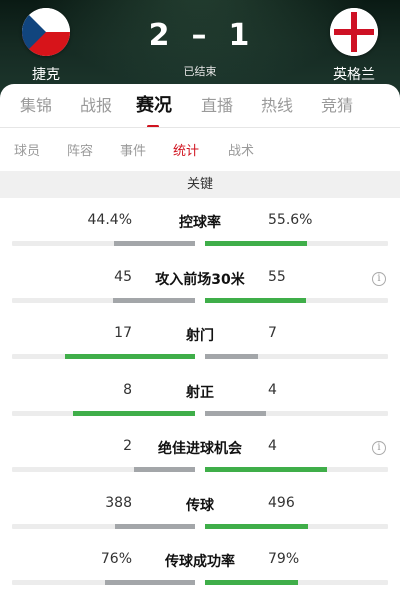 This screenshot has width=400, height=592. I want to click on tab-hotline: 热线, so click(277, 104).